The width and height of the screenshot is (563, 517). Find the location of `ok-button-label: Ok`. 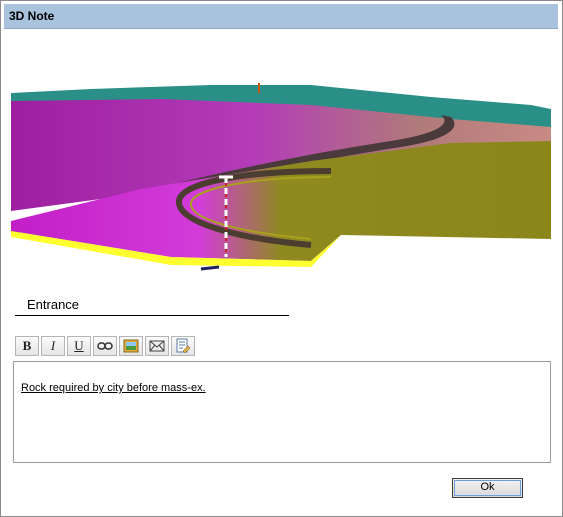

ok-button-label: Ok is located at coordinates (487, 487).